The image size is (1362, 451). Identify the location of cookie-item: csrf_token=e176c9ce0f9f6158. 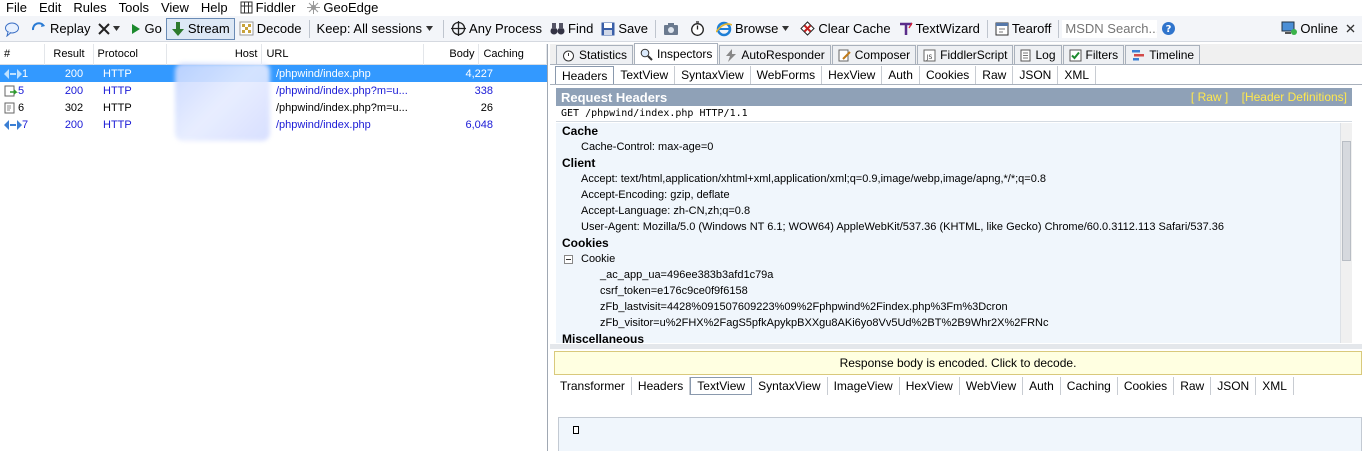
(948, 291).